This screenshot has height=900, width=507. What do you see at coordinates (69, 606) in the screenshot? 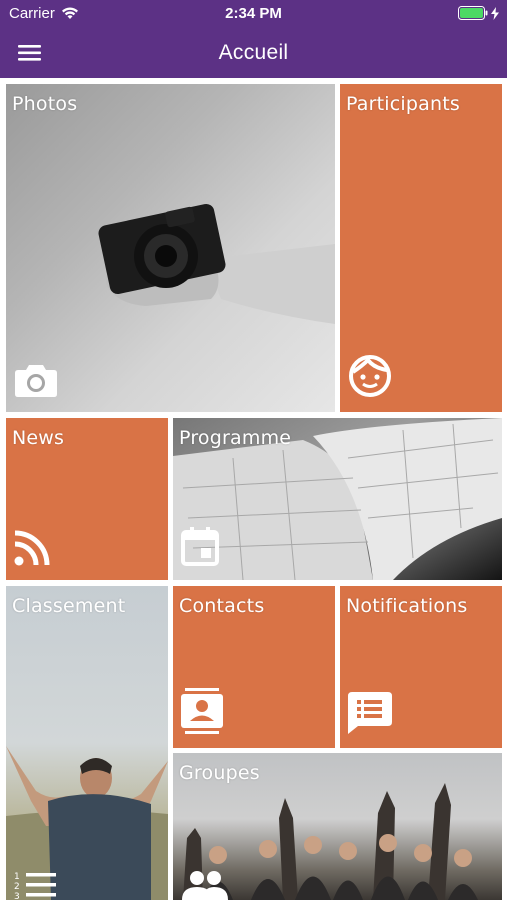
I see `tile-label: Classement` at bounding box center [69, 606].